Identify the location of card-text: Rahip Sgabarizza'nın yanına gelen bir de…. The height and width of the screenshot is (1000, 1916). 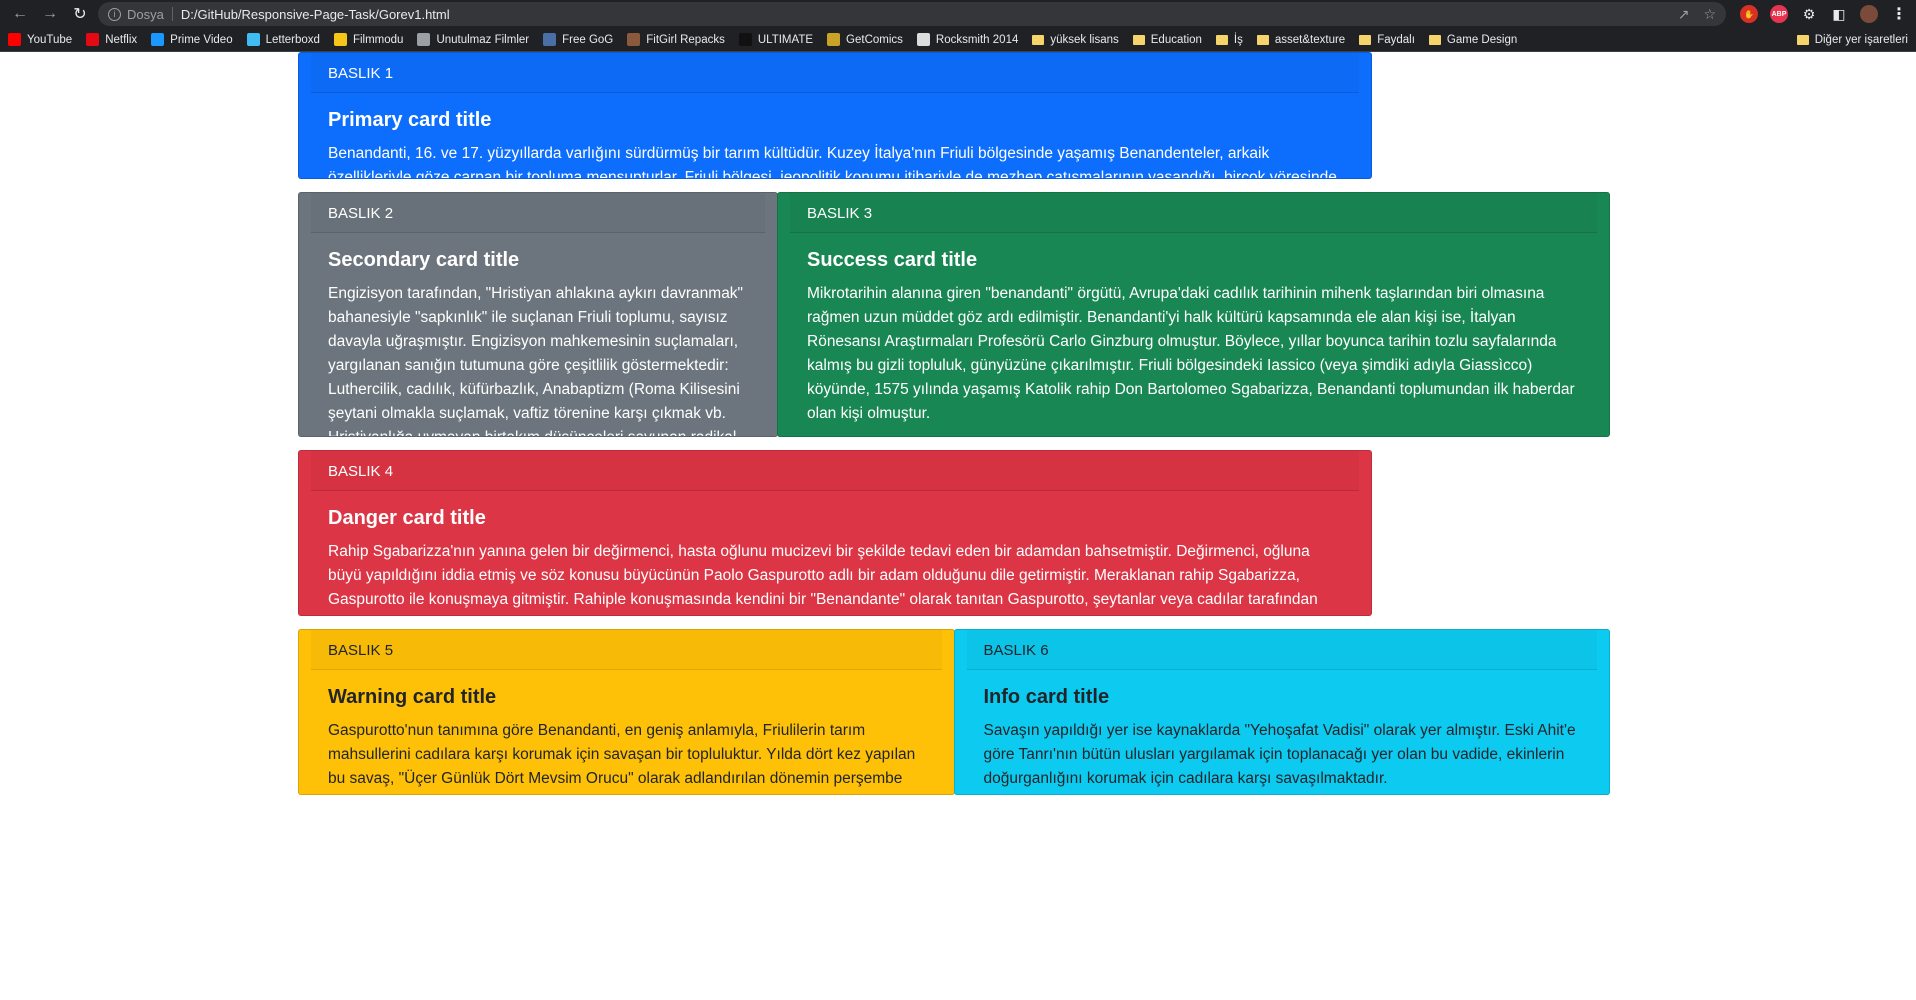
(823, 575).